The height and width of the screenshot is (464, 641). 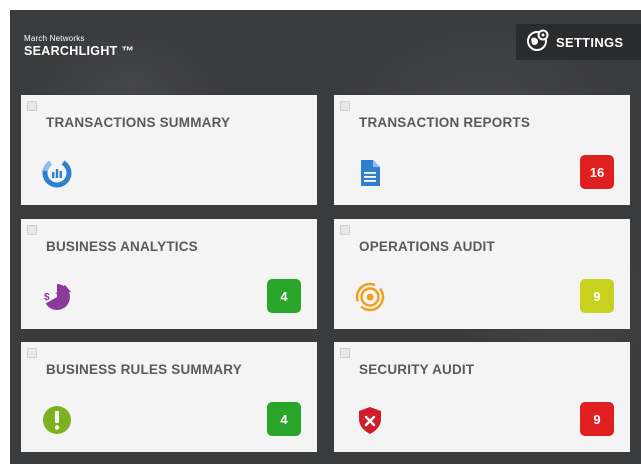 I want to click on settings-button: SETTINGS, so click(x=578, y=42).